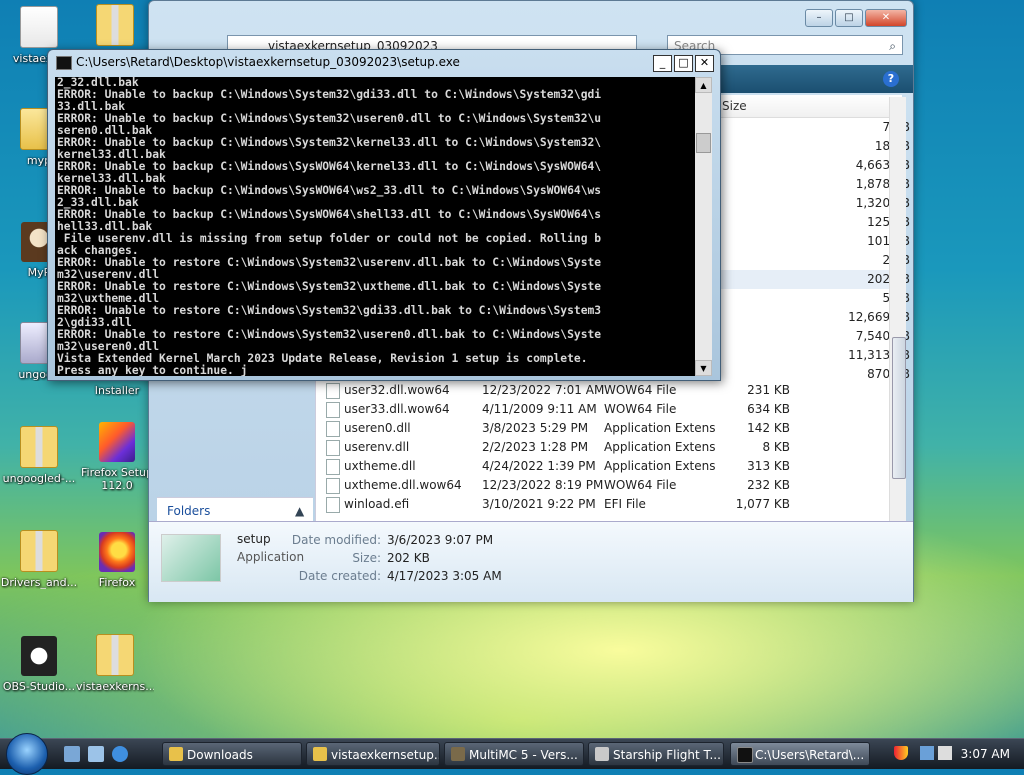 The image size is (1024, 775). I want to click on network-icon, so click(927, 753).